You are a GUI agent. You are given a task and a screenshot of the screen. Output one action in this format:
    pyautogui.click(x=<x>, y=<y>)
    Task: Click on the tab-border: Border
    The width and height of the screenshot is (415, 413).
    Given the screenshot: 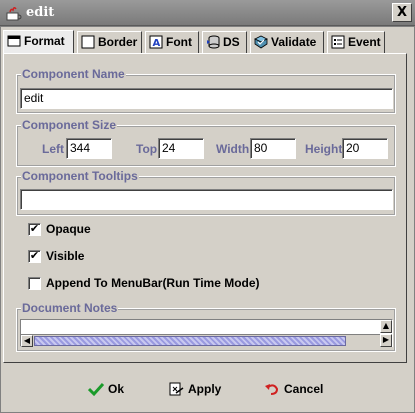 What is the action you would take?
    pyautogui.click(x=109, y=42)
    